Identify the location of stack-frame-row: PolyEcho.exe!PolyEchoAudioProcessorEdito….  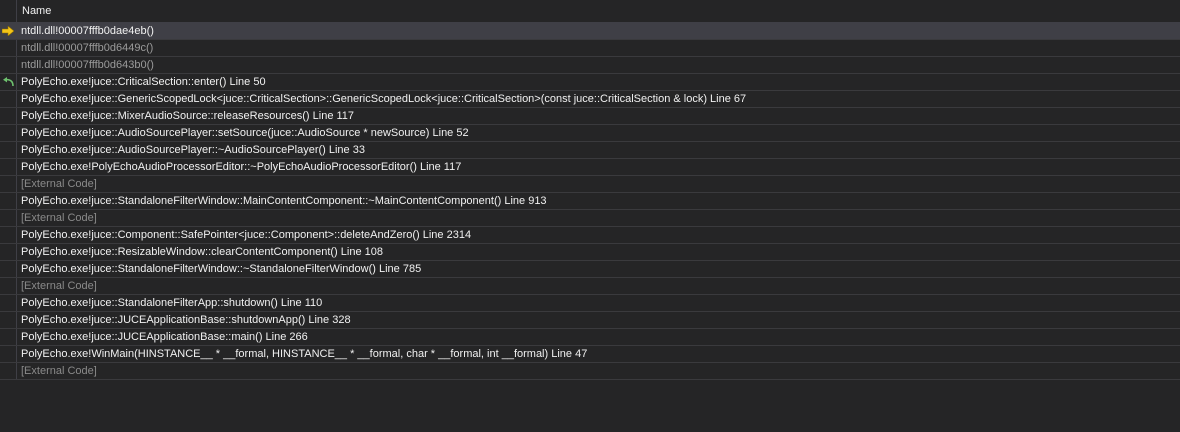
(590, 167).